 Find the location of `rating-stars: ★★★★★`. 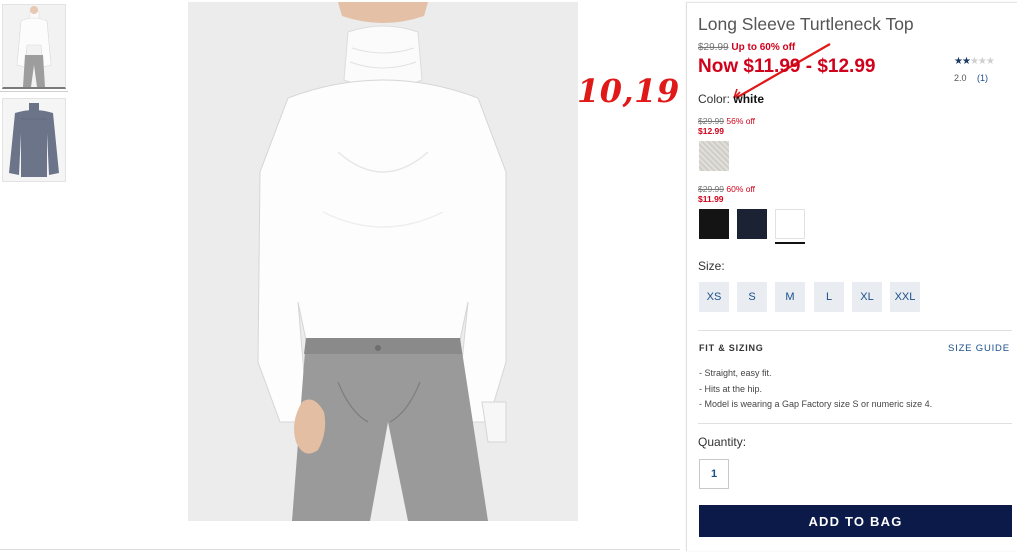

rating-stars: ★★★★★ is located at coordinates (974, 61).